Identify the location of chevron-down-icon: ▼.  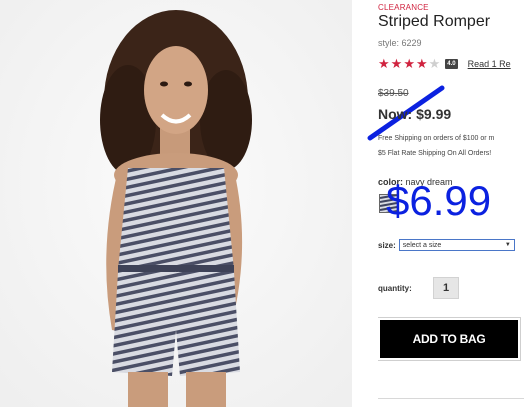
(507, 245).